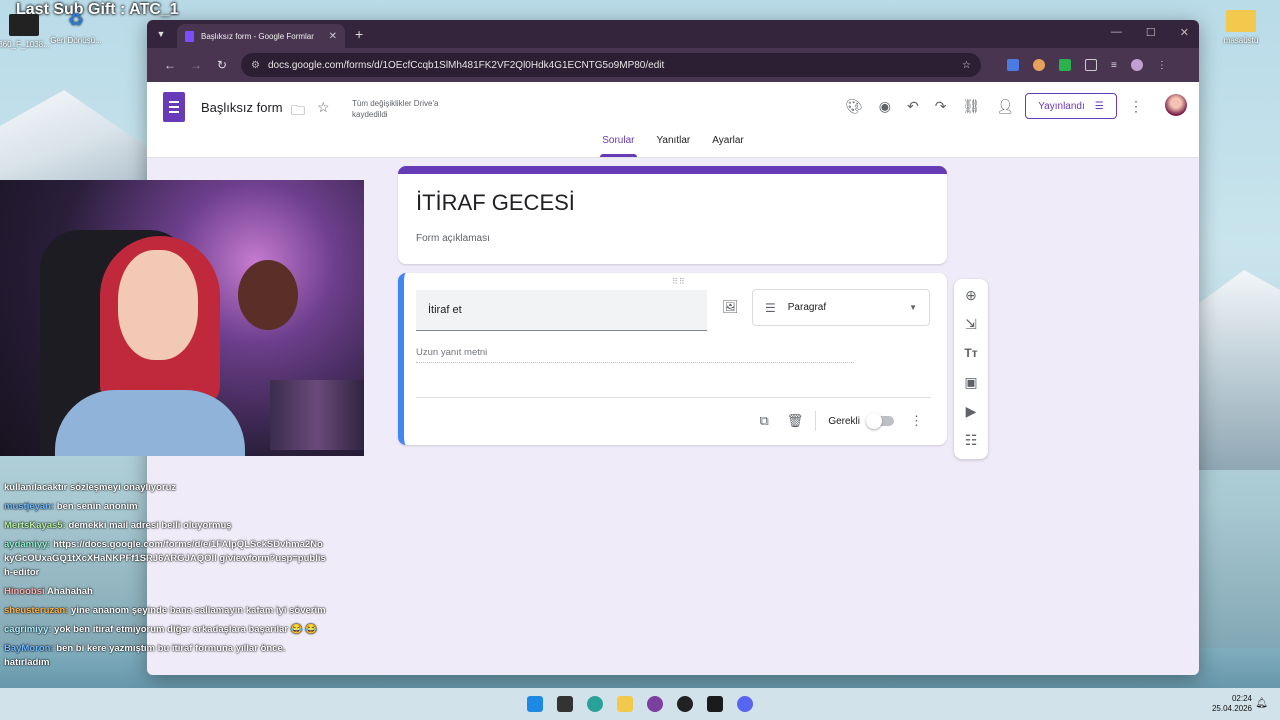 The height and width of the screenshot is (720, 1280). What do you see at coordinates (970, 382) in the screenshot?
I see `add-image-icon: ▣` at bounding box center [970, 382].